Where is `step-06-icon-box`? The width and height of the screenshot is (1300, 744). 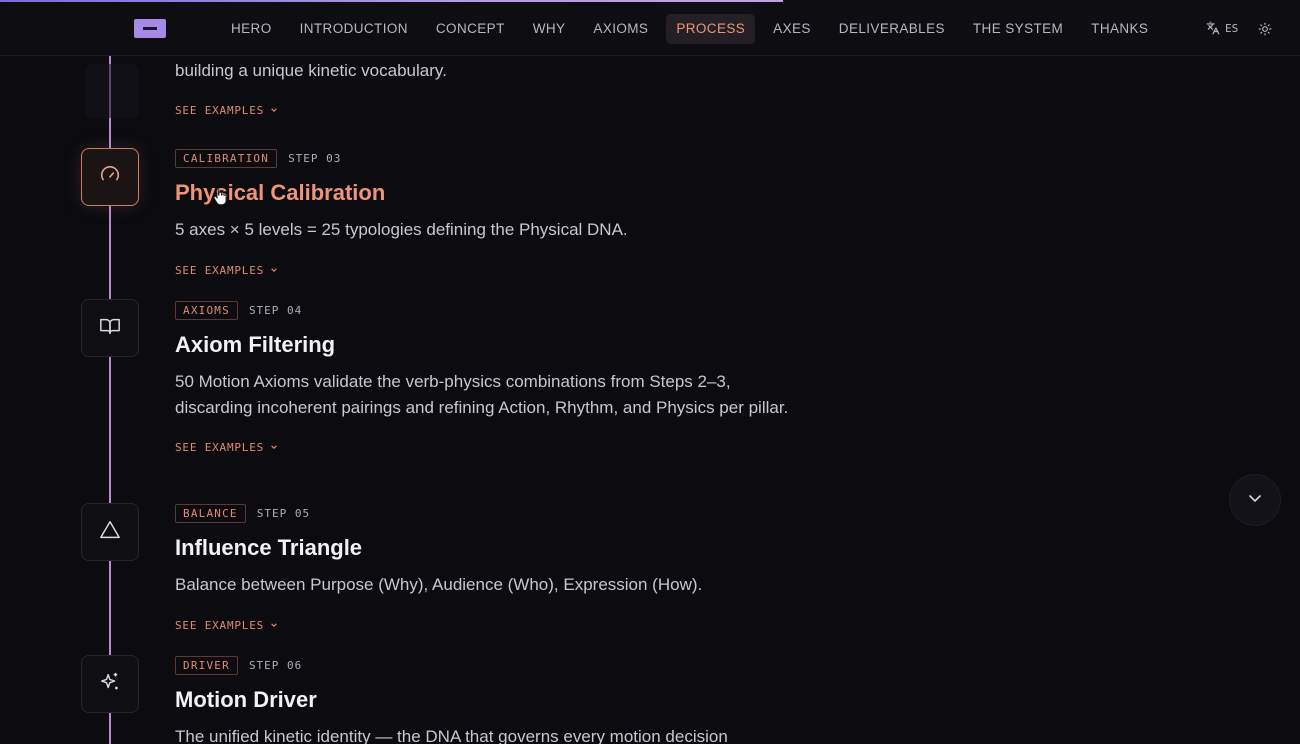 step-06-icon-box is located at coordinates (110, 684).